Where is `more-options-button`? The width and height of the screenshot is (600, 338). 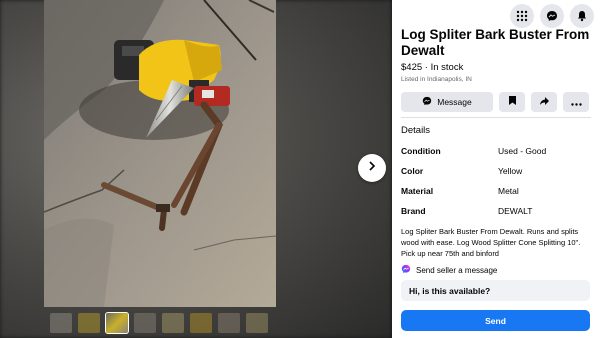 more-options-button is located at coordinates (576, 102).